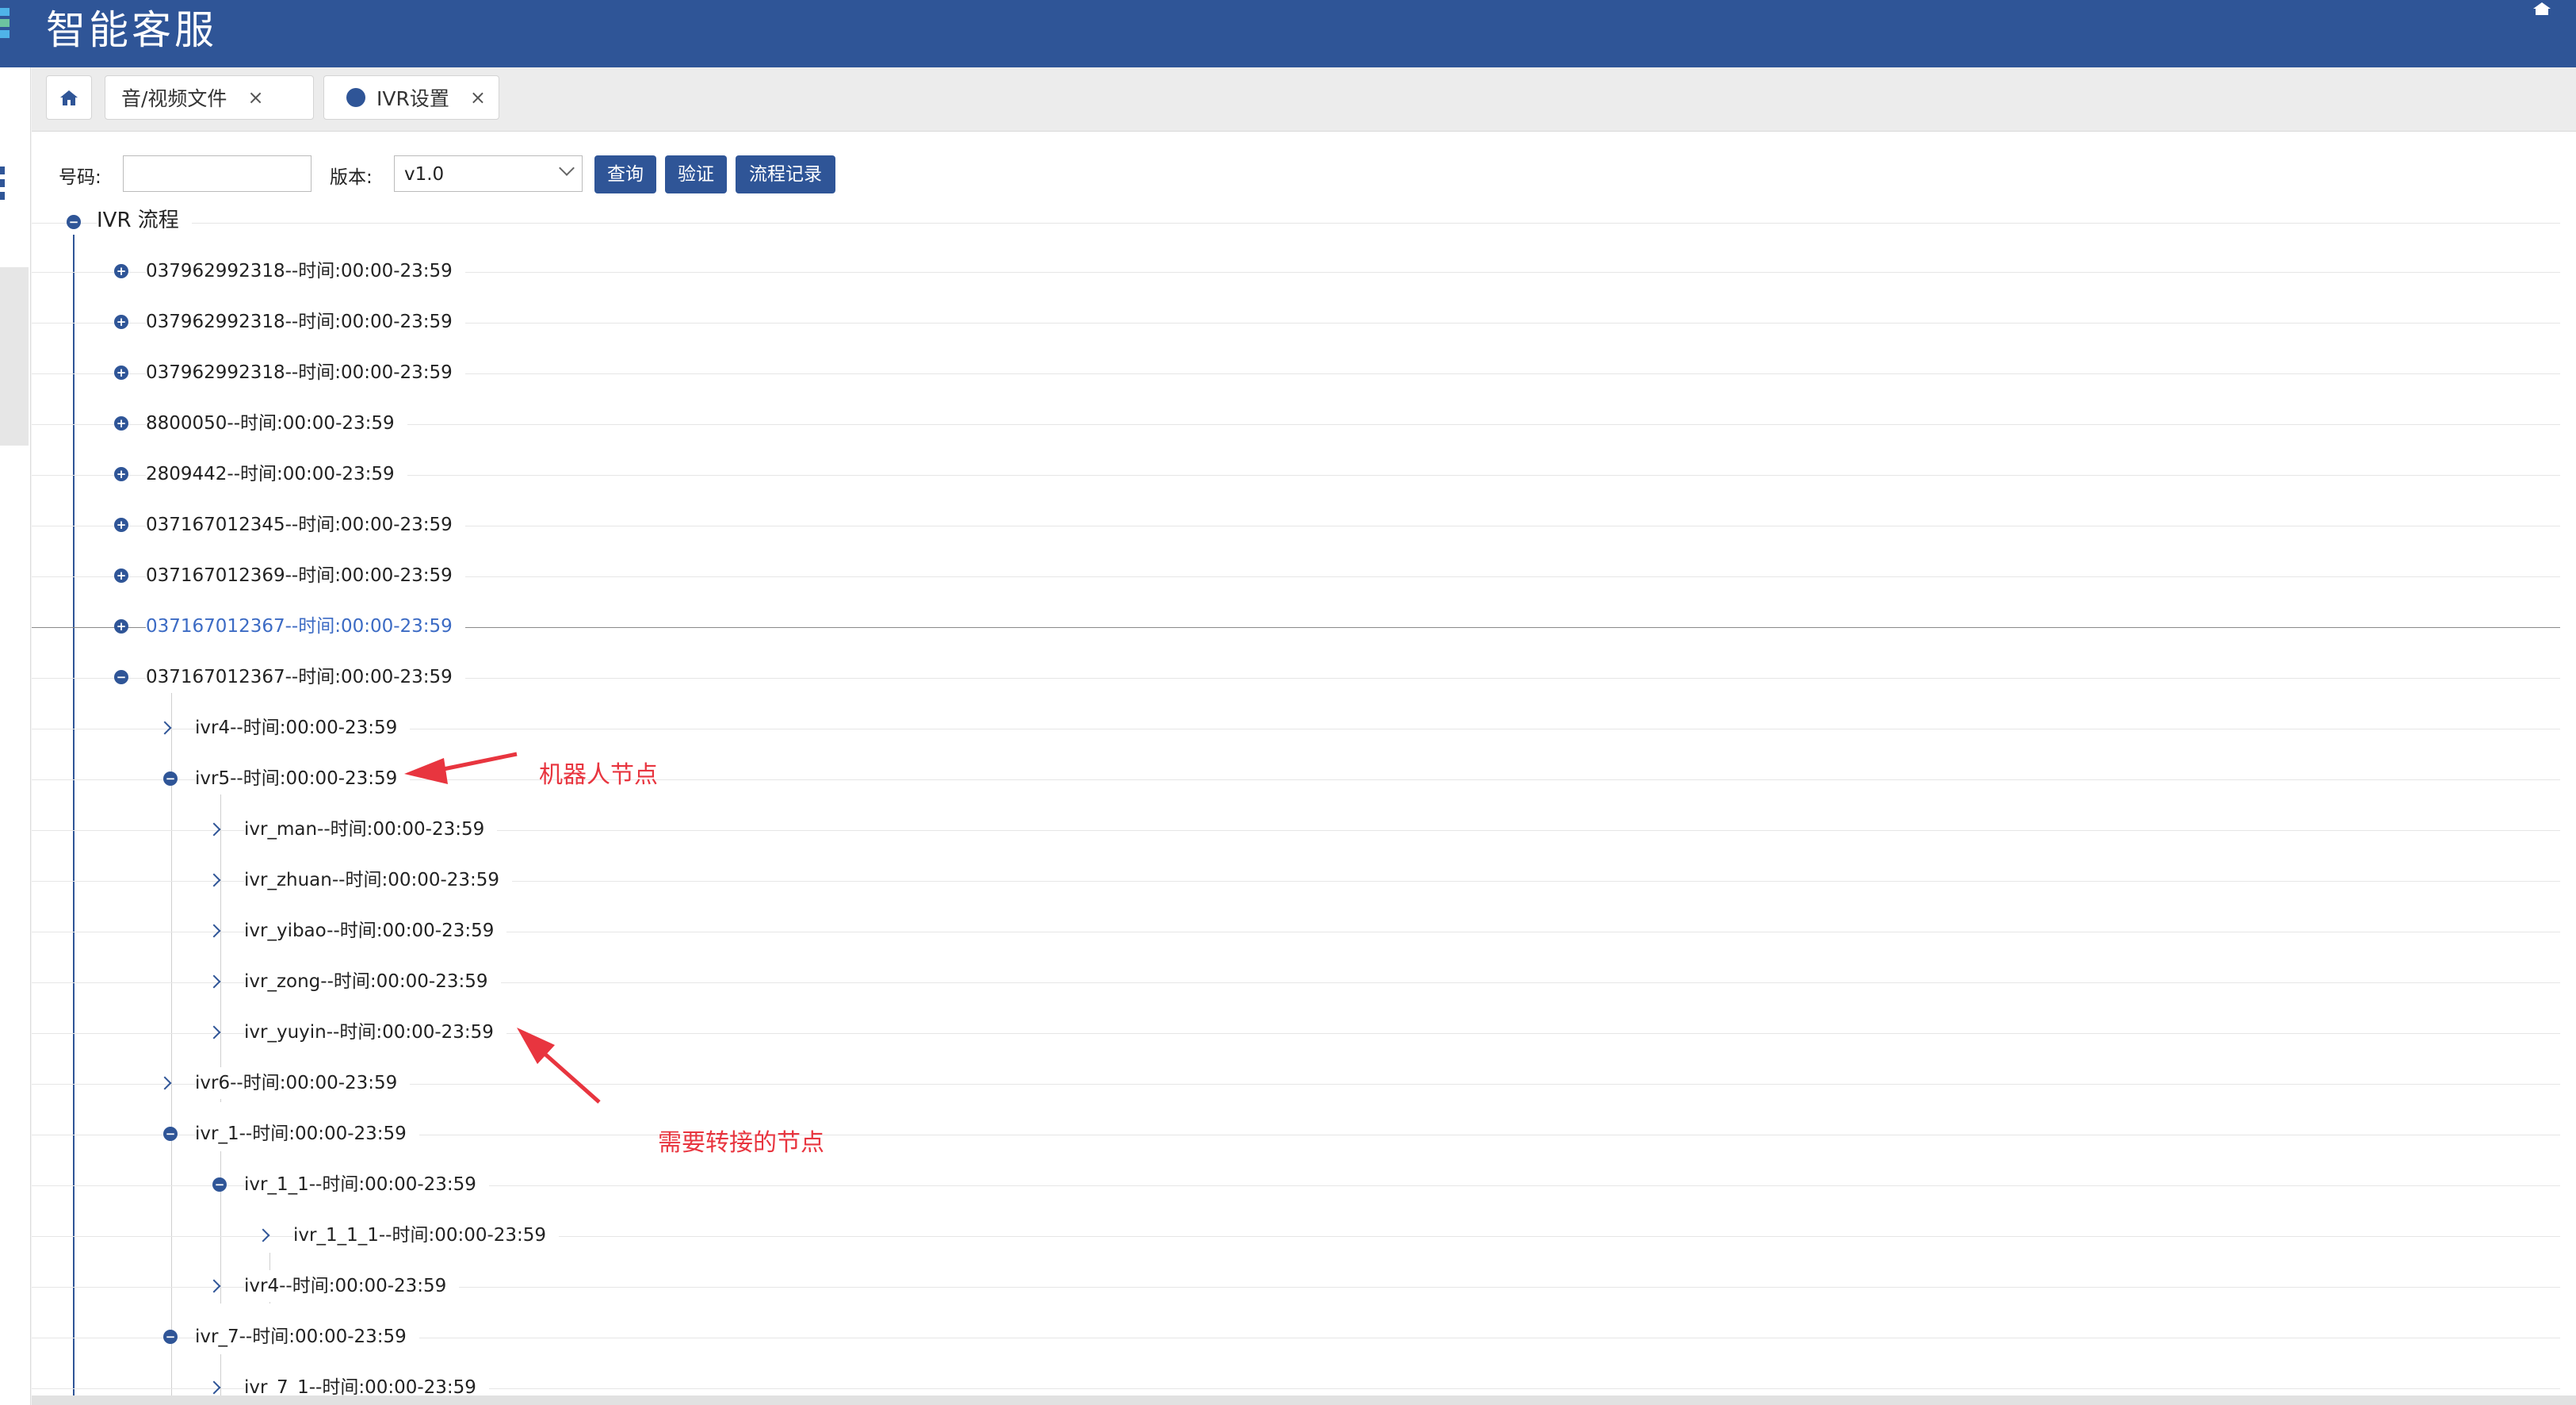 This screenshot has width=2576, height=1405. I want to click on sidebar-panel, so click(15, 356).